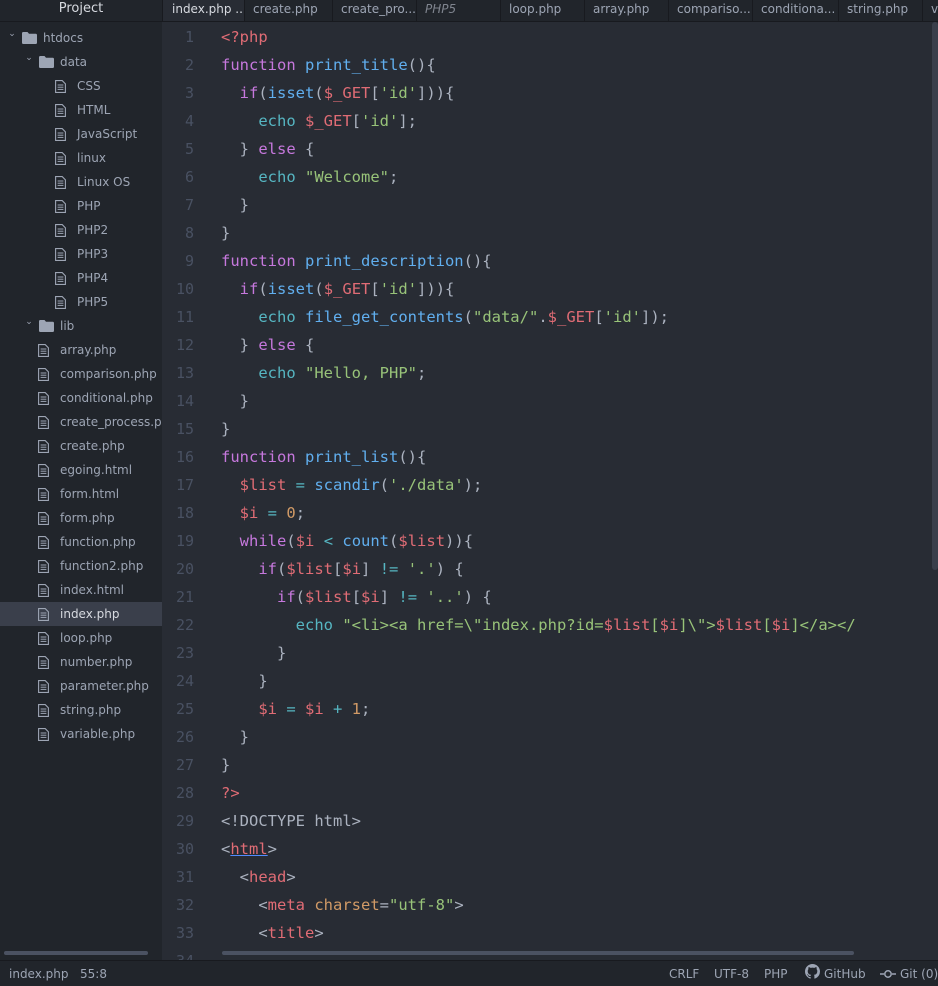 Image resolution: width=938 pixels, height=986 pixels. Describe the element at coordinates (263, 513) in the screenshot. I see `code-line: $i = 0;` at that location.